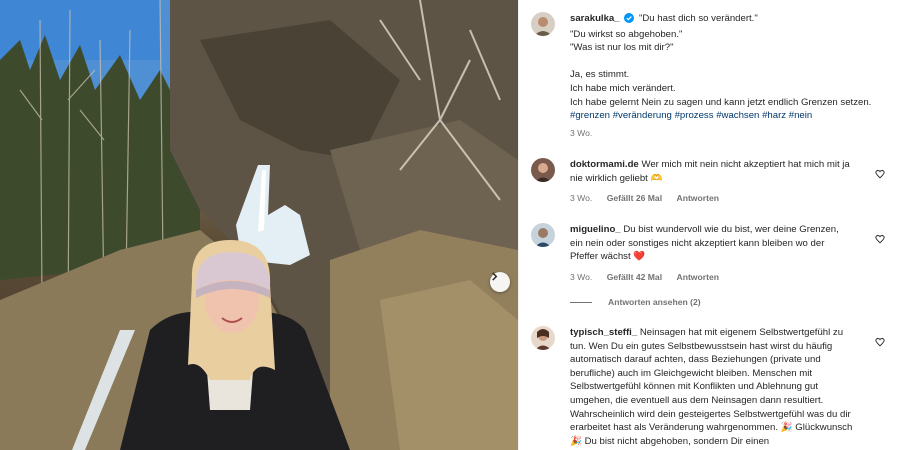 This screenshot has width=900, height=450. What do you see at coordinates (629, 20) in the screenshot?
I see `verified-badge-icon` at bounding box center [629, 20].